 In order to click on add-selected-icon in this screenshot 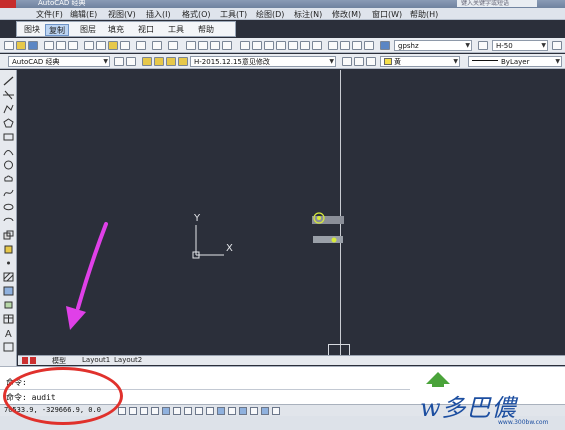, I will do `click(8, 347)`.